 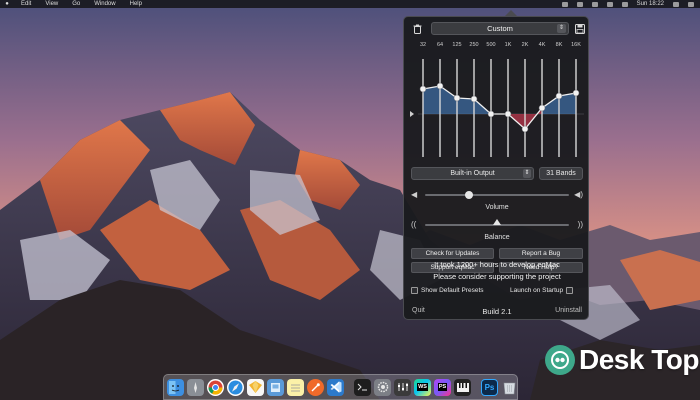 I want to click on webstorm-label: WS, so click(x=422, y=387).